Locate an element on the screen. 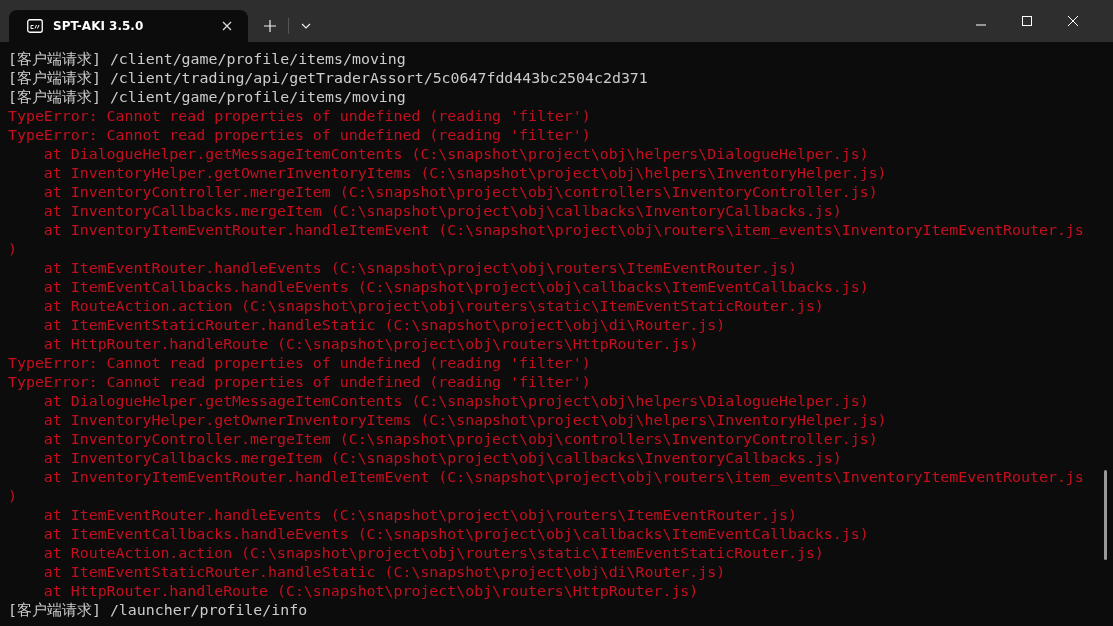 The height and width of the screenshot is (626, 1113). console-line: [客户端请求] /client/trading/api/getTraderAssort/5c0647fdd443bc2504c2d371 is located at coordinates (328, 78).